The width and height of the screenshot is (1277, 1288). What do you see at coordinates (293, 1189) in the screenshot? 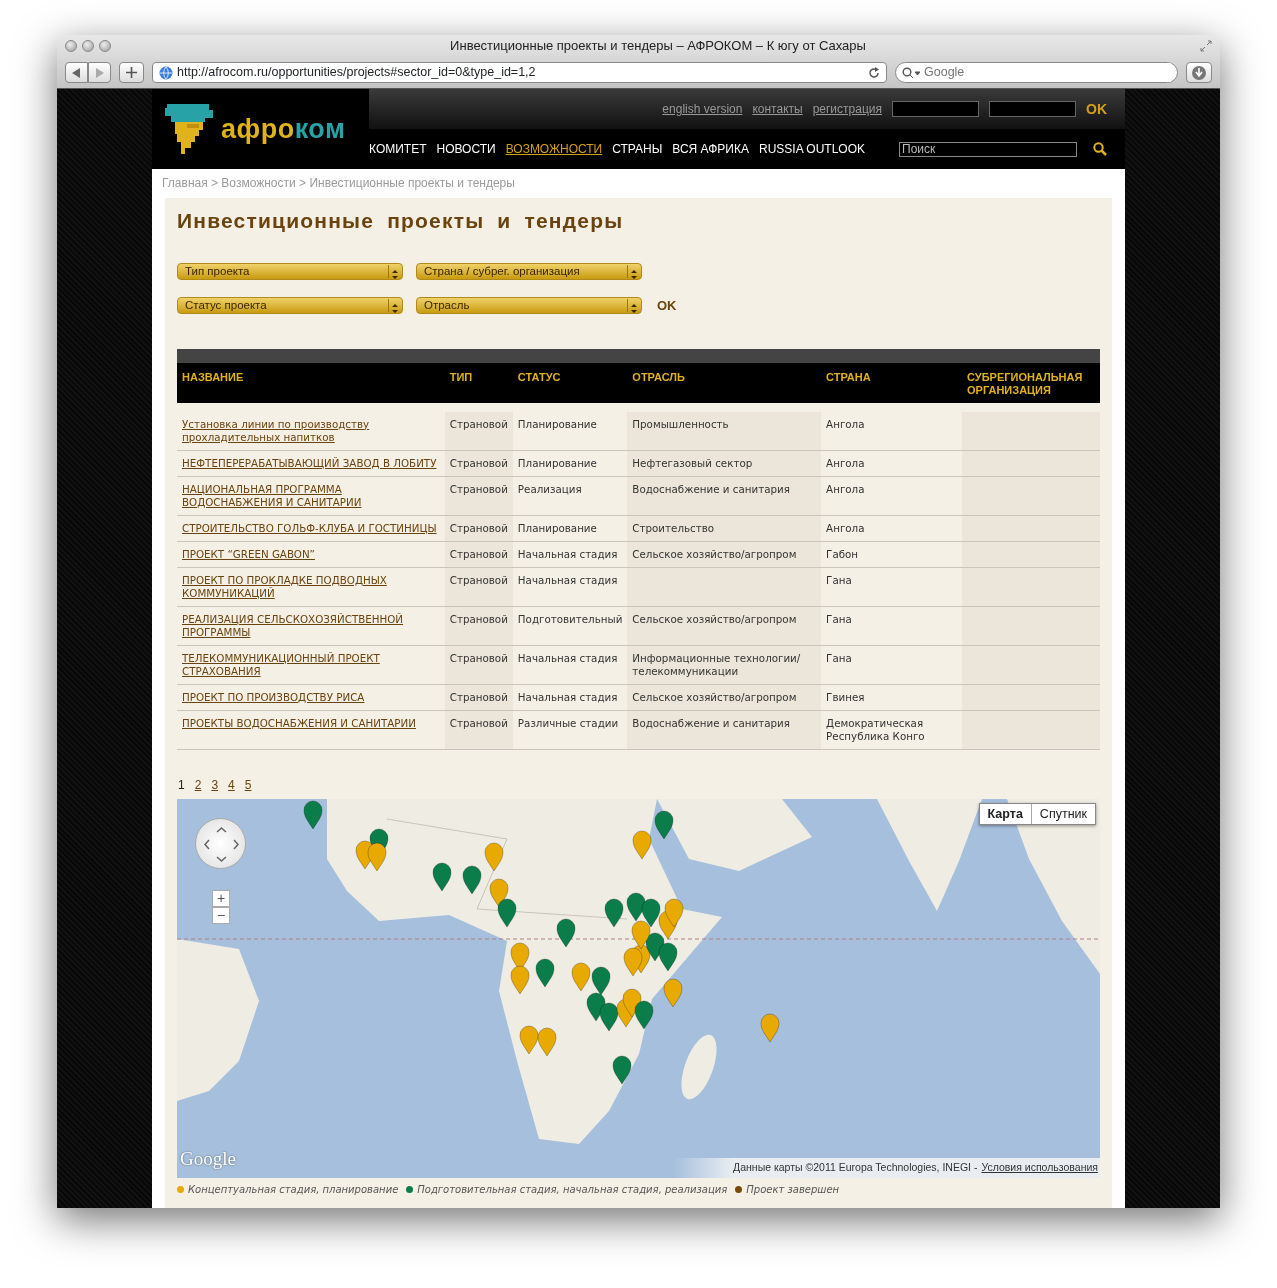
I see `legend-label: Концептуальная стадия, планирование` at bounding box center [293, 1189].